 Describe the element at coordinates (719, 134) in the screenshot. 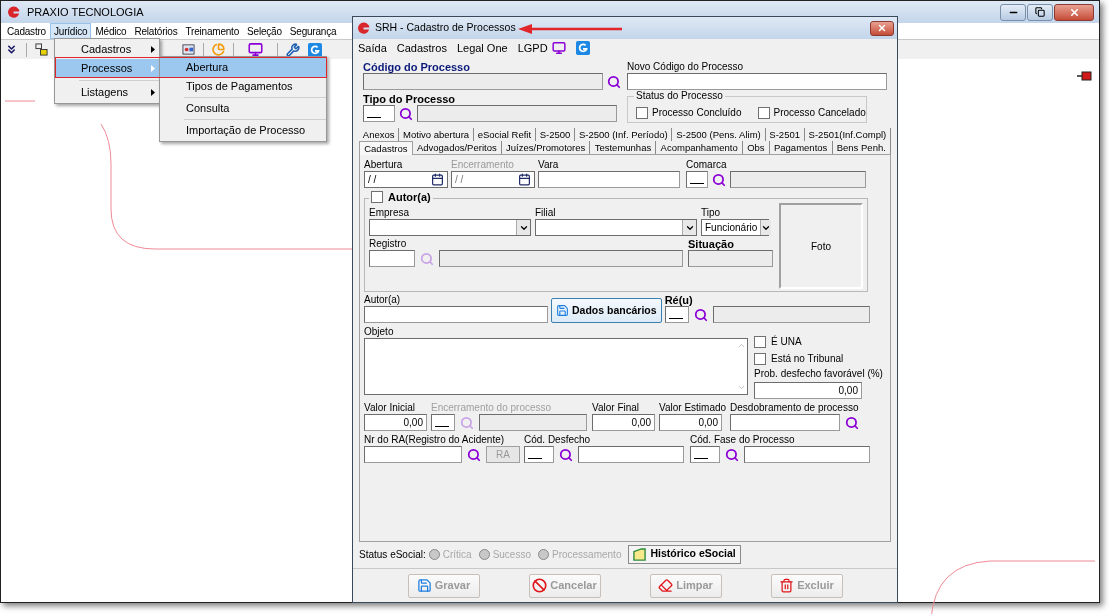

I see `tab: S-2500 (Pens. Alim)` at that location.